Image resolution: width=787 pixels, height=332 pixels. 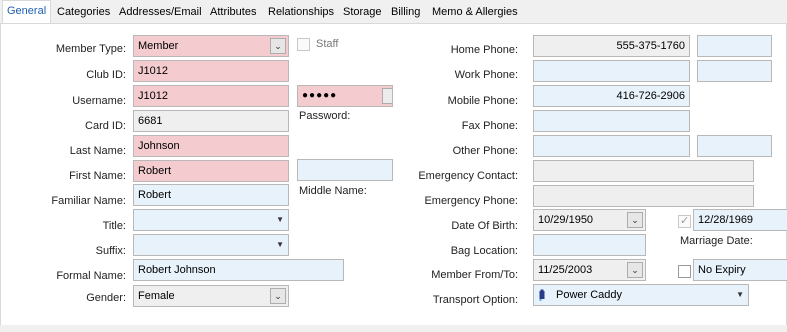 I want to click on tab-billing: Billing, so click(x=405, y=12).